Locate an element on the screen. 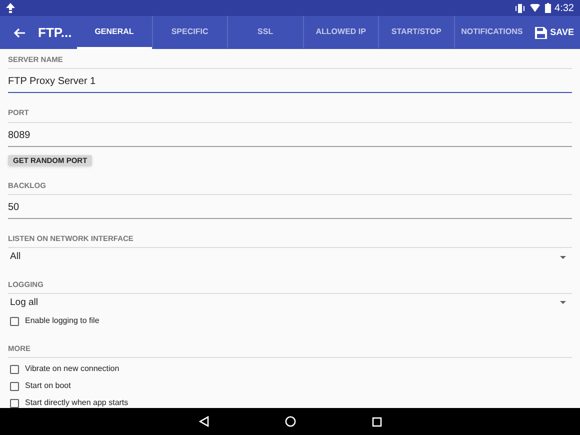 The width and height of the screenshot is (580, 435). home-circle-icon is located at coordinates (290, 421).